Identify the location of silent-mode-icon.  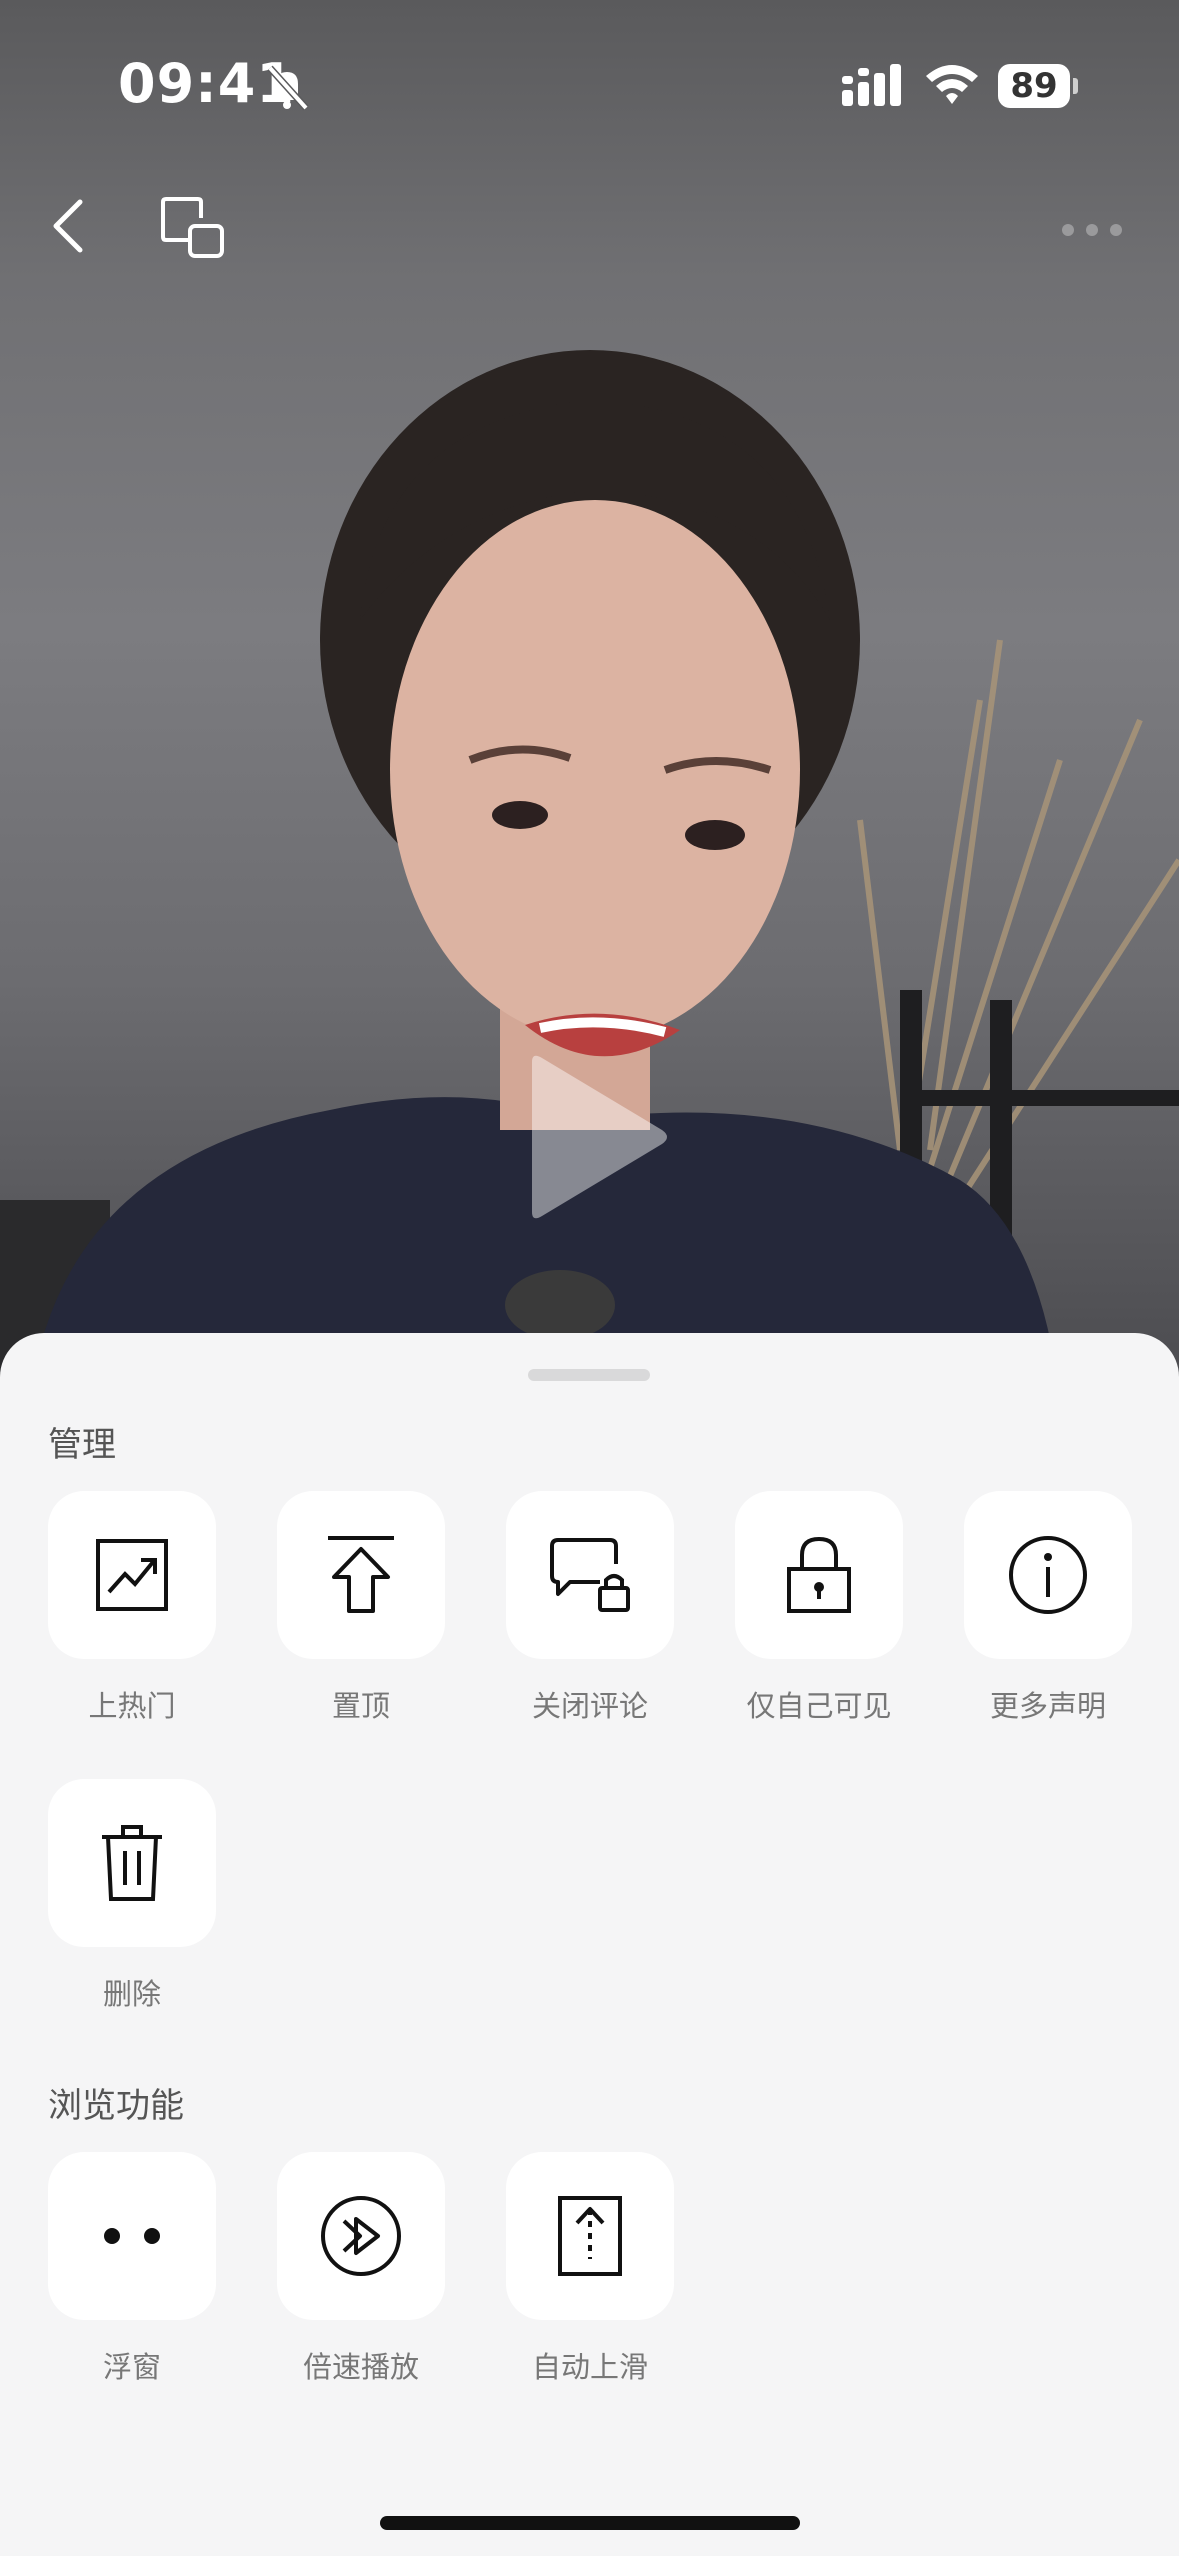
(287, 89).